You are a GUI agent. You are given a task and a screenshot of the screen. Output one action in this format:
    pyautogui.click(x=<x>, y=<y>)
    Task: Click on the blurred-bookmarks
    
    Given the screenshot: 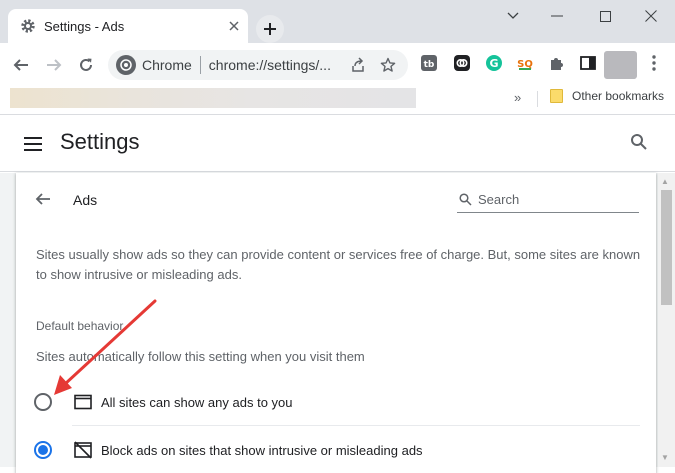 What is the action you would take?
    pyautogui.click(x=213, y=98)
    